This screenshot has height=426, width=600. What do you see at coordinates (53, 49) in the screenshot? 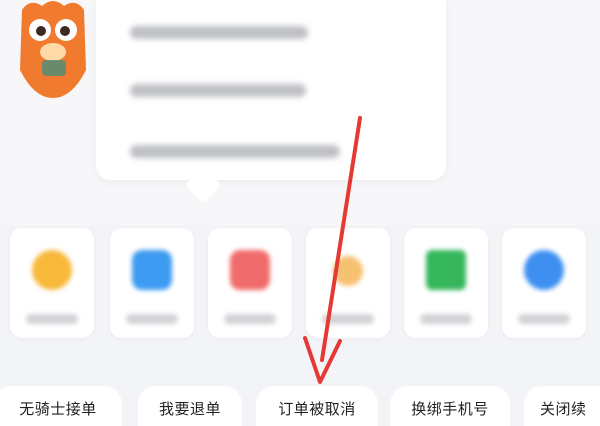
I see `mascot-avatar-icon` at bounding box center [53, 49].